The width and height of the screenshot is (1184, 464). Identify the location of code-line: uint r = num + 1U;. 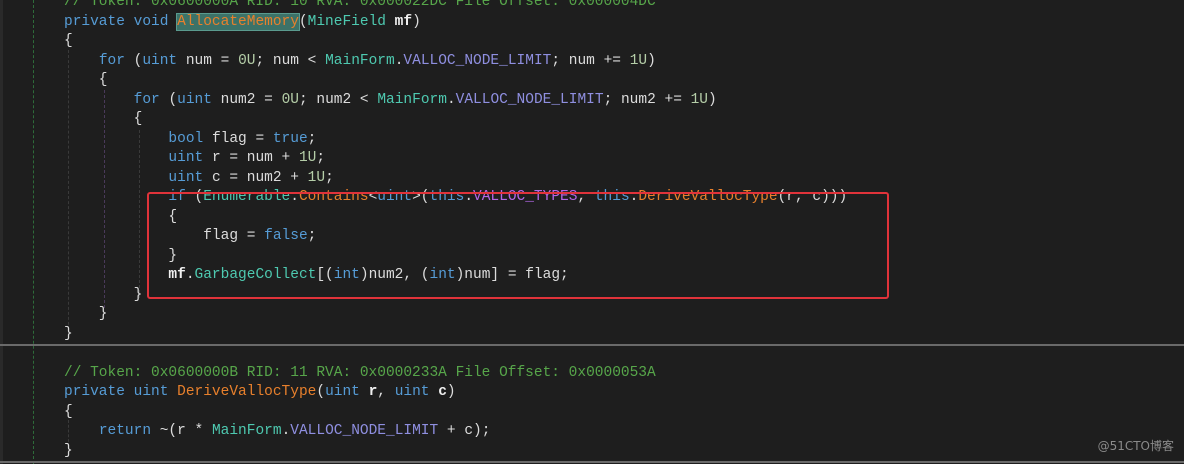
(455, 159).